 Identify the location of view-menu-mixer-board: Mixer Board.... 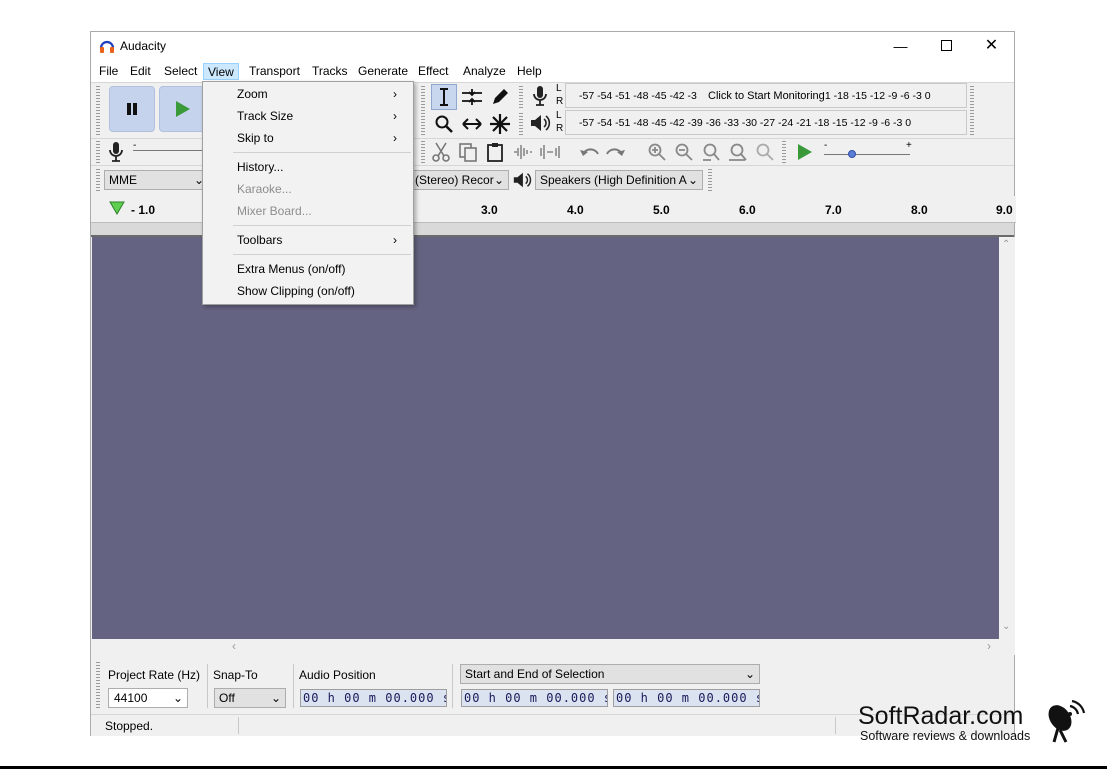
(322, 211).